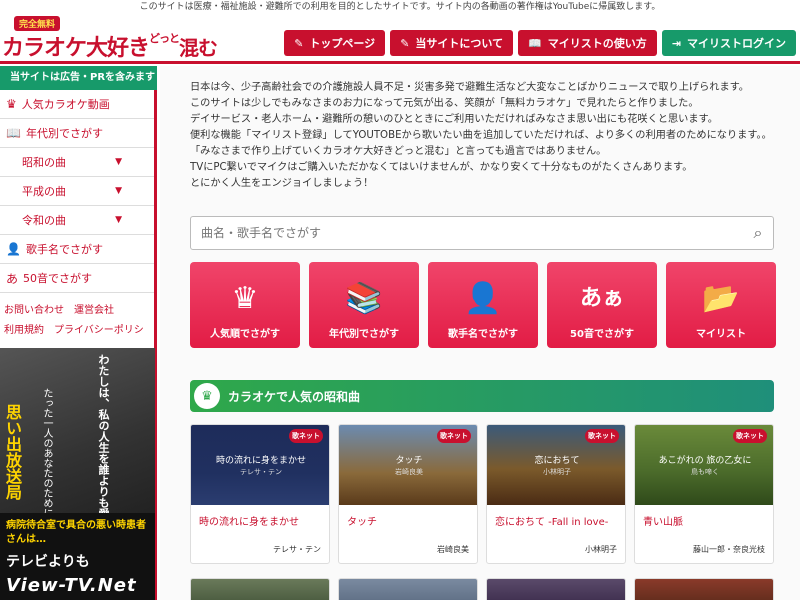 Image resolution: width=800 pixels, height=600 pixels. Describe the element at coordinates (602, 334) in the screenshot. I see `category-label: 50音でさがす` at that location.